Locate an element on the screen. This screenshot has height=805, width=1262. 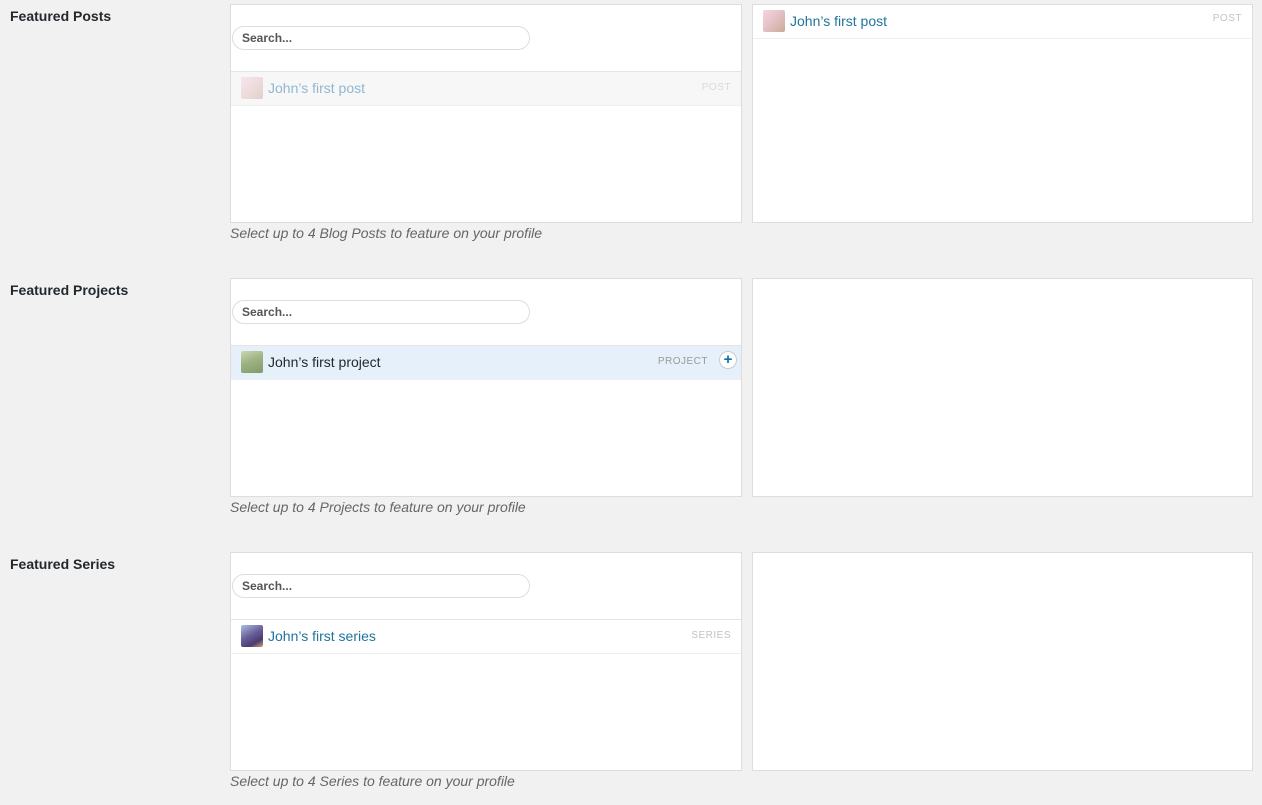
result-item: John’s first project PROJECT + is located at coordinates (486, 363).